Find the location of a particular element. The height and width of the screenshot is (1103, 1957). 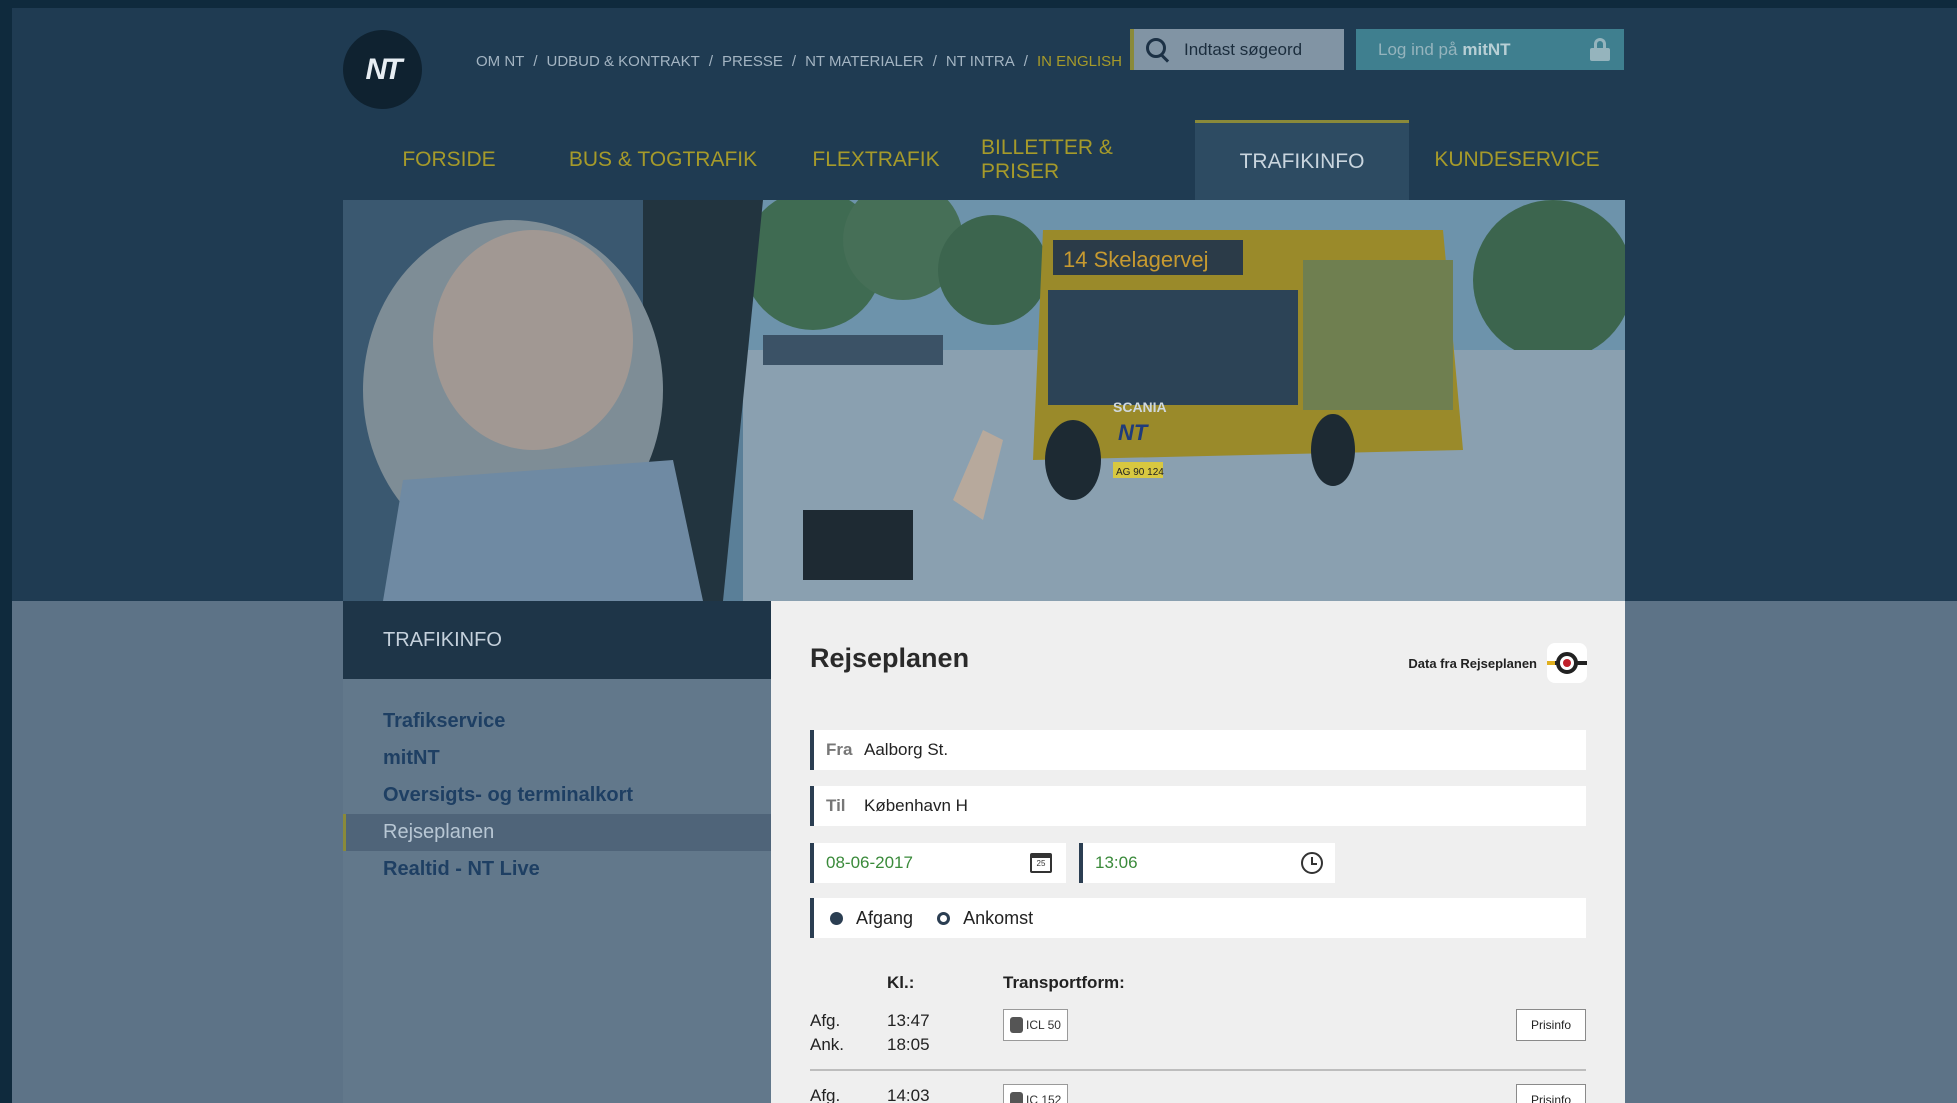

radio-ankomst: Ankomst is located at coordinates (985, 918).